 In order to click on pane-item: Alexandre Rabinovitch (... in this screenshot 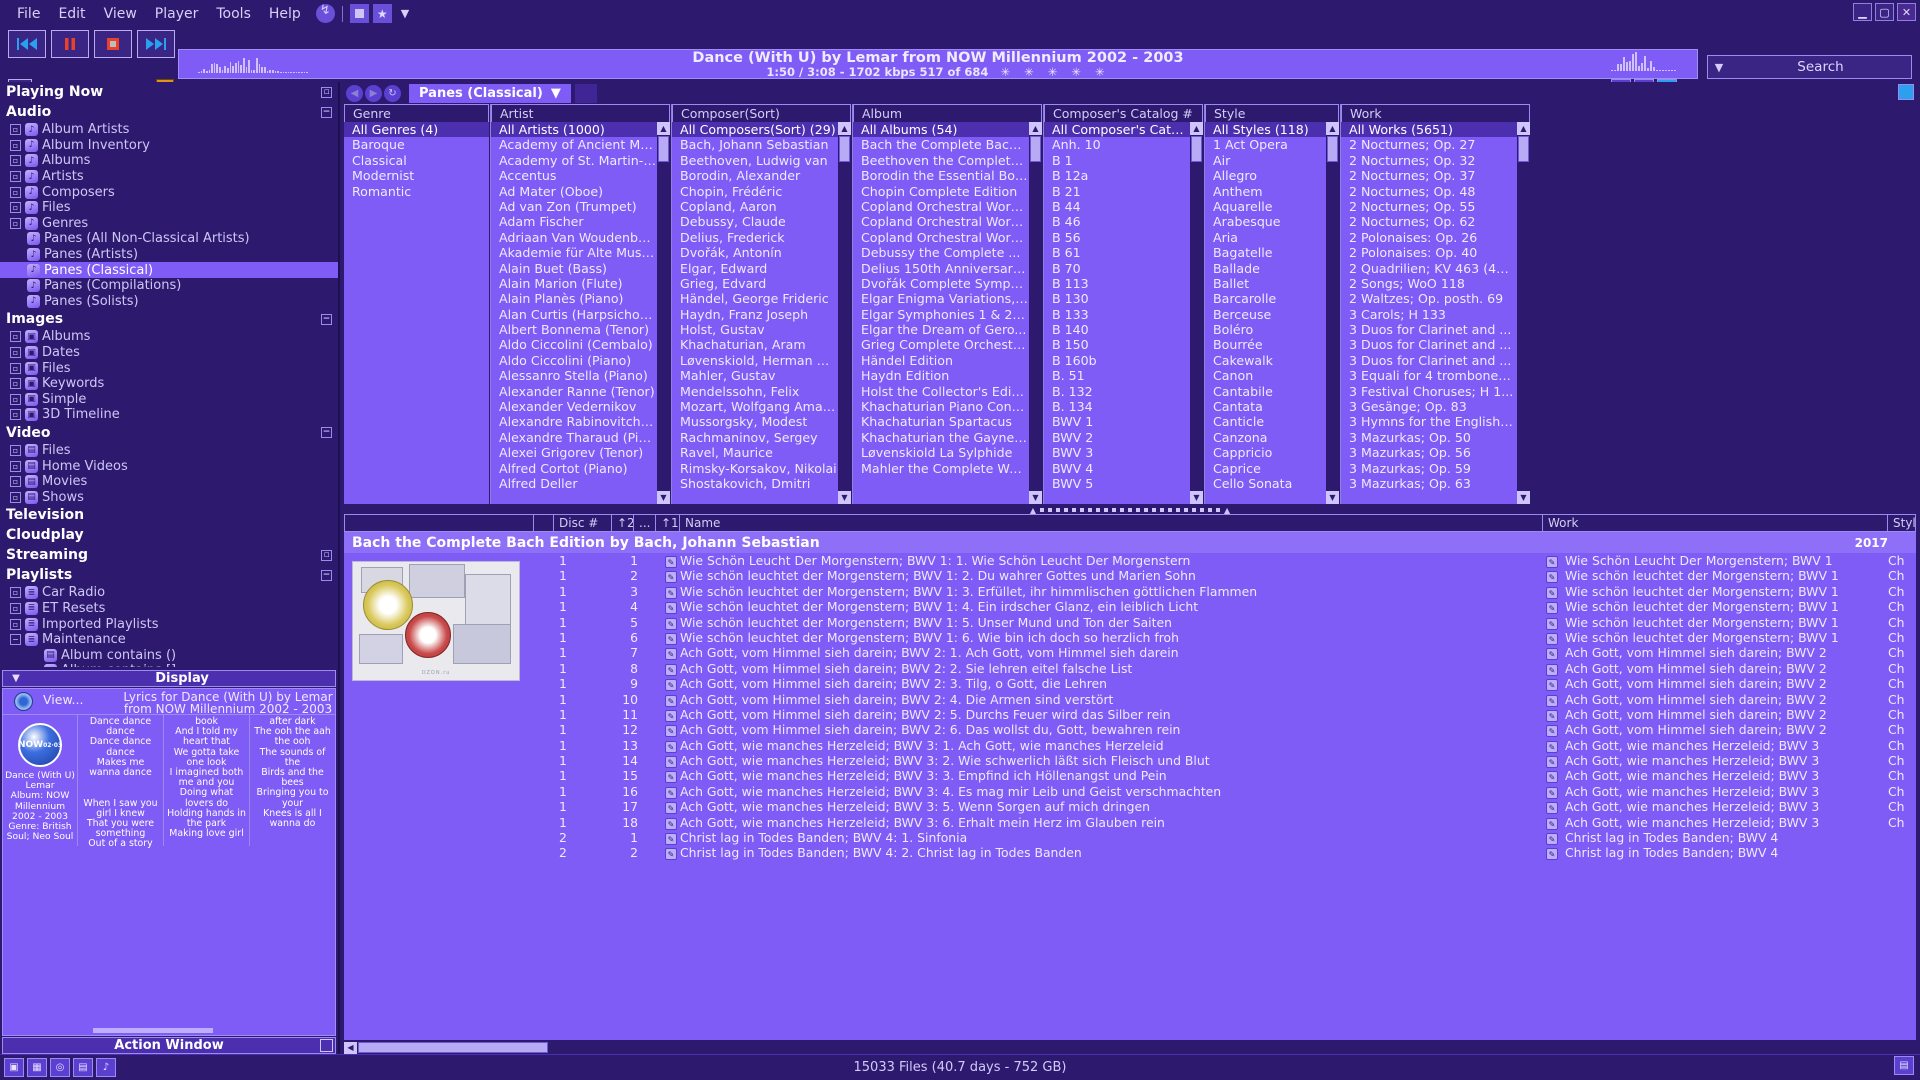, I will do `click(580, 421)`.